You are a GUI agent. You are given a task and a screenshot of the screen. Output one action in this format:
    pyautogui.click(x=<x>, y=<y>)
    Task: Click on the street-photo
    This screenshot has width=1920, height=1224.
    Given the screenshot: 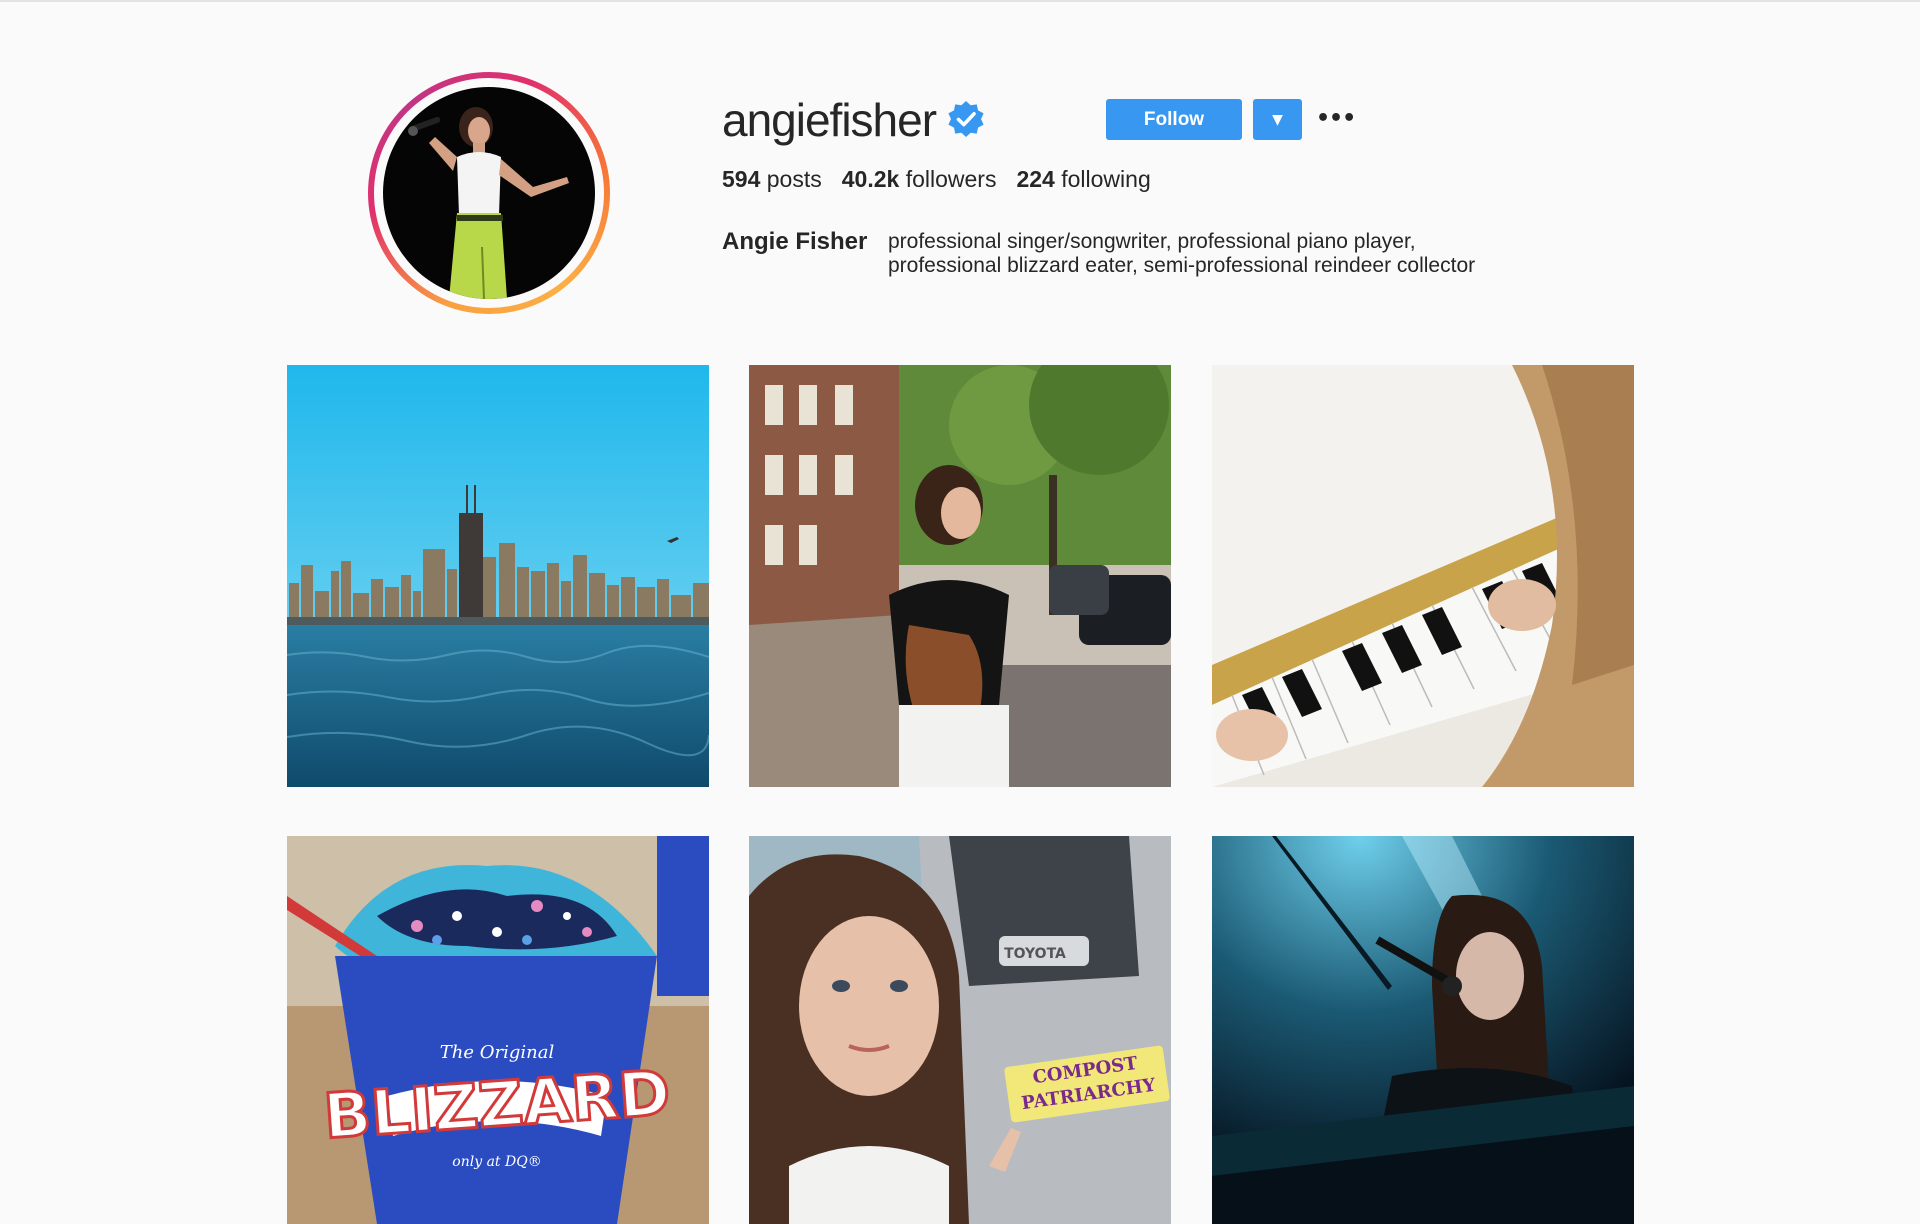 What is the action you would take?
    pyautogui.click(x=960, y=576)
    